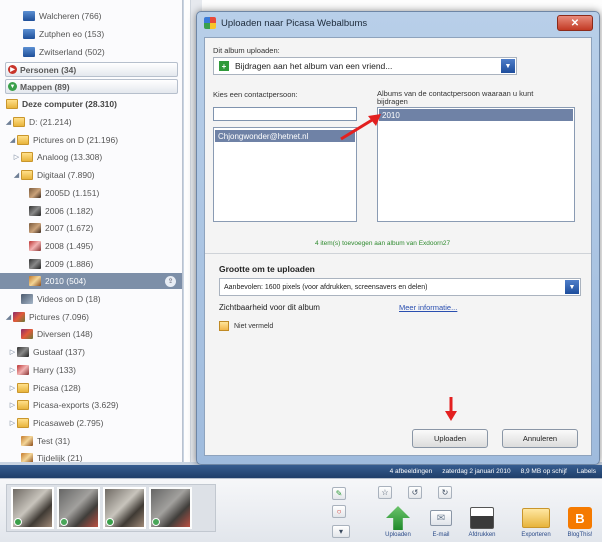  I want to click on tree-album-item: Walcheren (766), so click(91, 16).